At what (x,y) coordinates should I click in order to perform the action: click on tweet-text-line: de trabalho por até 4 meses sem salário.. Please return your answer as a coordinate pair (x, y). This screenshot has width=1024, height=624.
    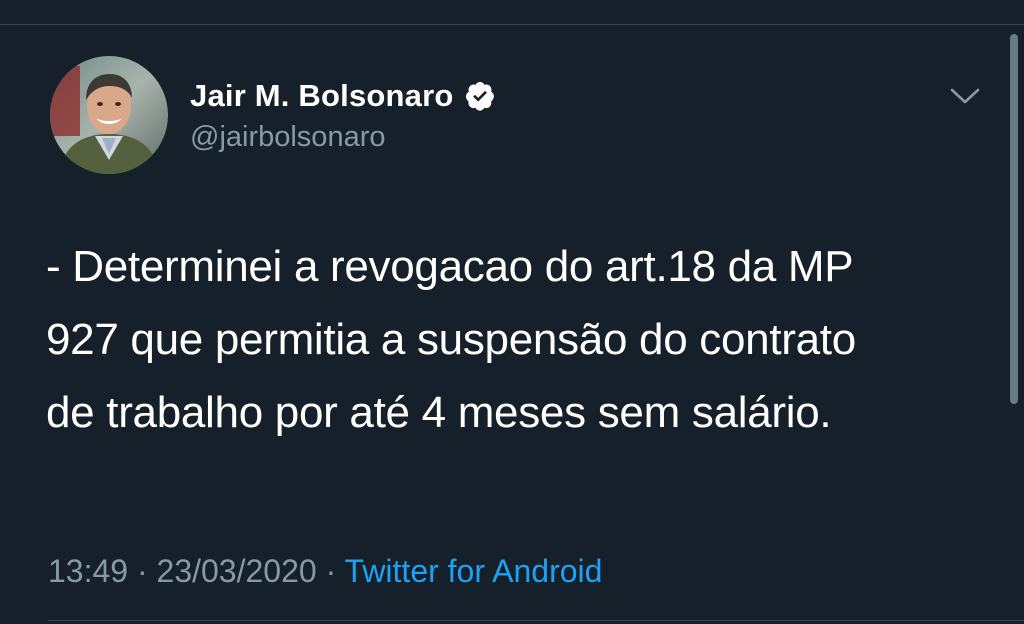
    Looking at the image, I should click on (439, 412).